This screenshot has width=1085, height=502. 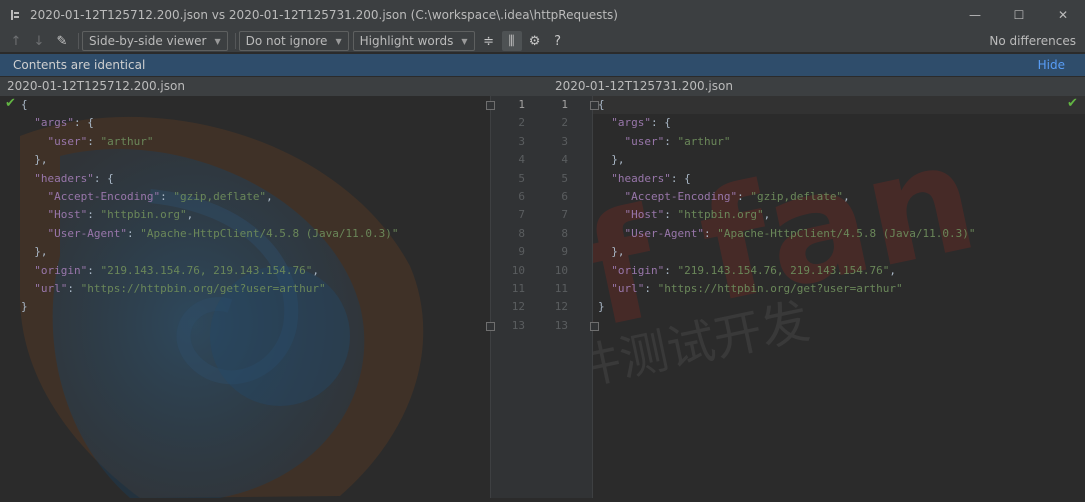 What do you see at coordinates (489, 41) in the screenshot?
I see `collapse-unchanged-icon: ≑` at bounding box center [489, 41].